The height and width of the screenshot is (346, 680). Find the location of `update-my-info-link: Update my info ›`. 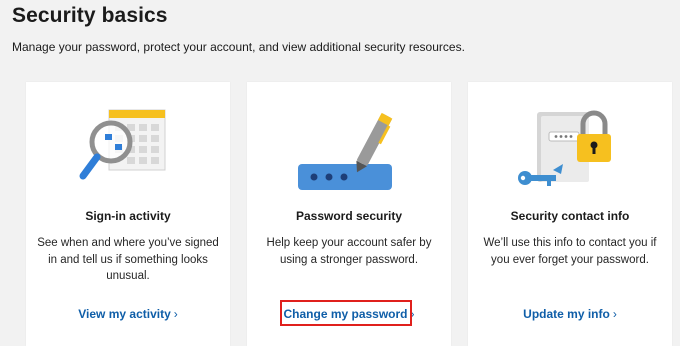

update-my-info-link: Update my info › is located at coordinates (570, 314).